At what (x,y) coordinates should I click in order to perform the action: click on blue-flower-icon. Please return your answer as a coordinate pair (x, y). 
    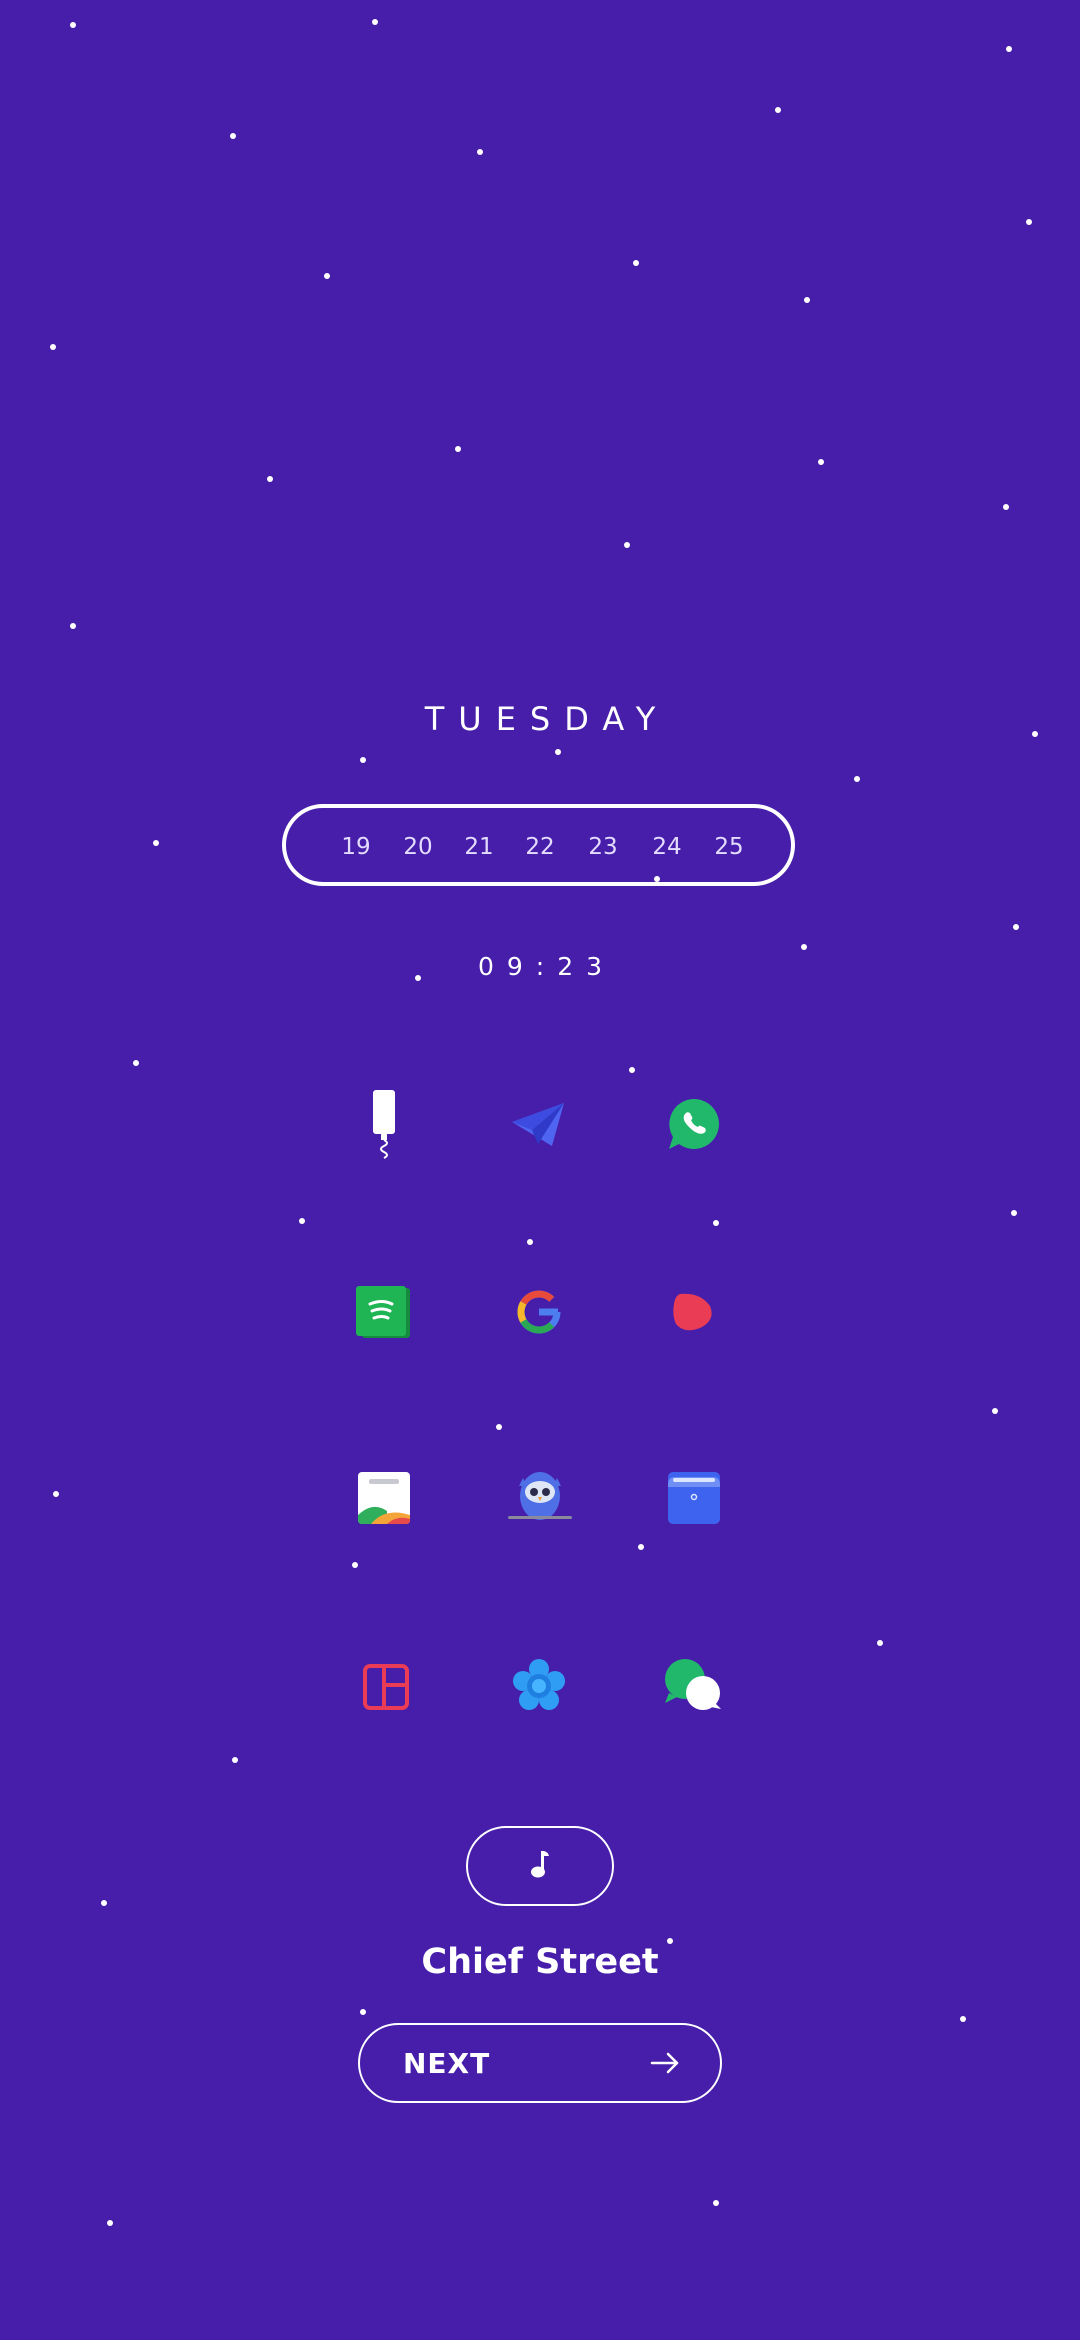
    Looking at the image, I should click on (539, 1686).